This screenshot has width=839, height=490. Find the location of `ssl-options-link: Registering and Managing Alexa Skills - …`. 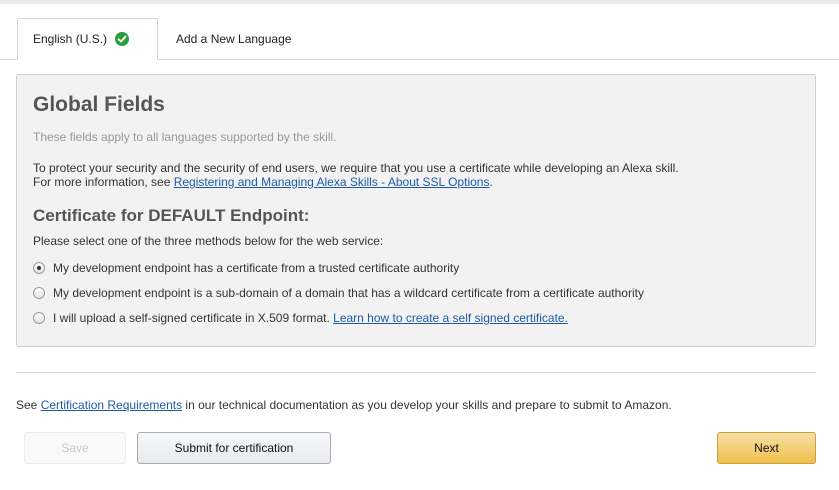

ssl-options-link: Registering and Managing Alexa Skills - … is located at coordinates (332, 182).